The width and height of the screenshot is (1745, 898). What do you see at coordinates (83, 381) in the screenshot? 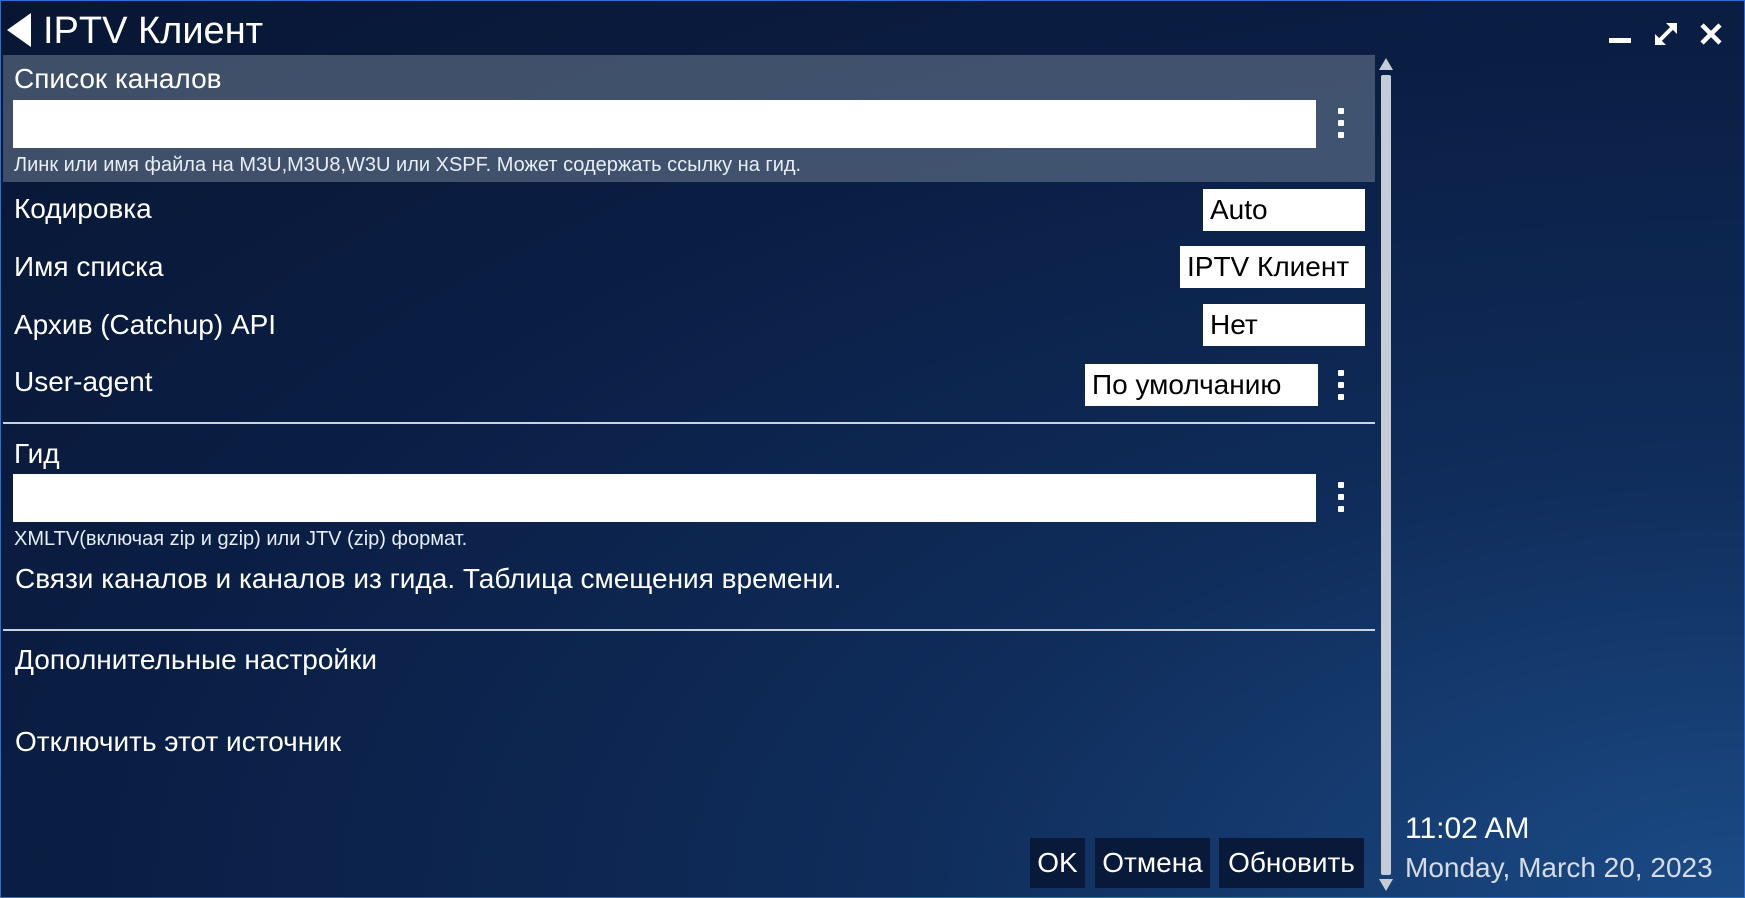
I see `user-agent-label: User-agent` at bounding box center [83, 381].